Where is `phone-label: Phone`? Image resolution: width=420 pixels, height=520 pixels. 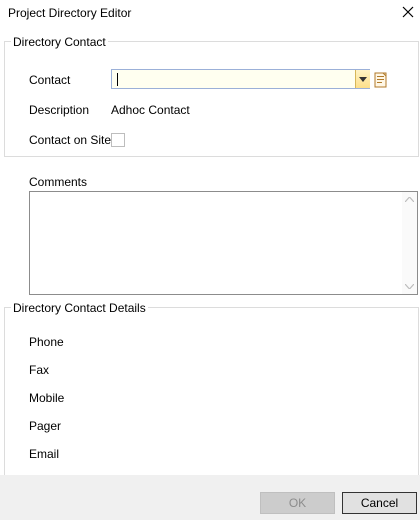
phone-label: Phone is located at coordinates (46, 342).